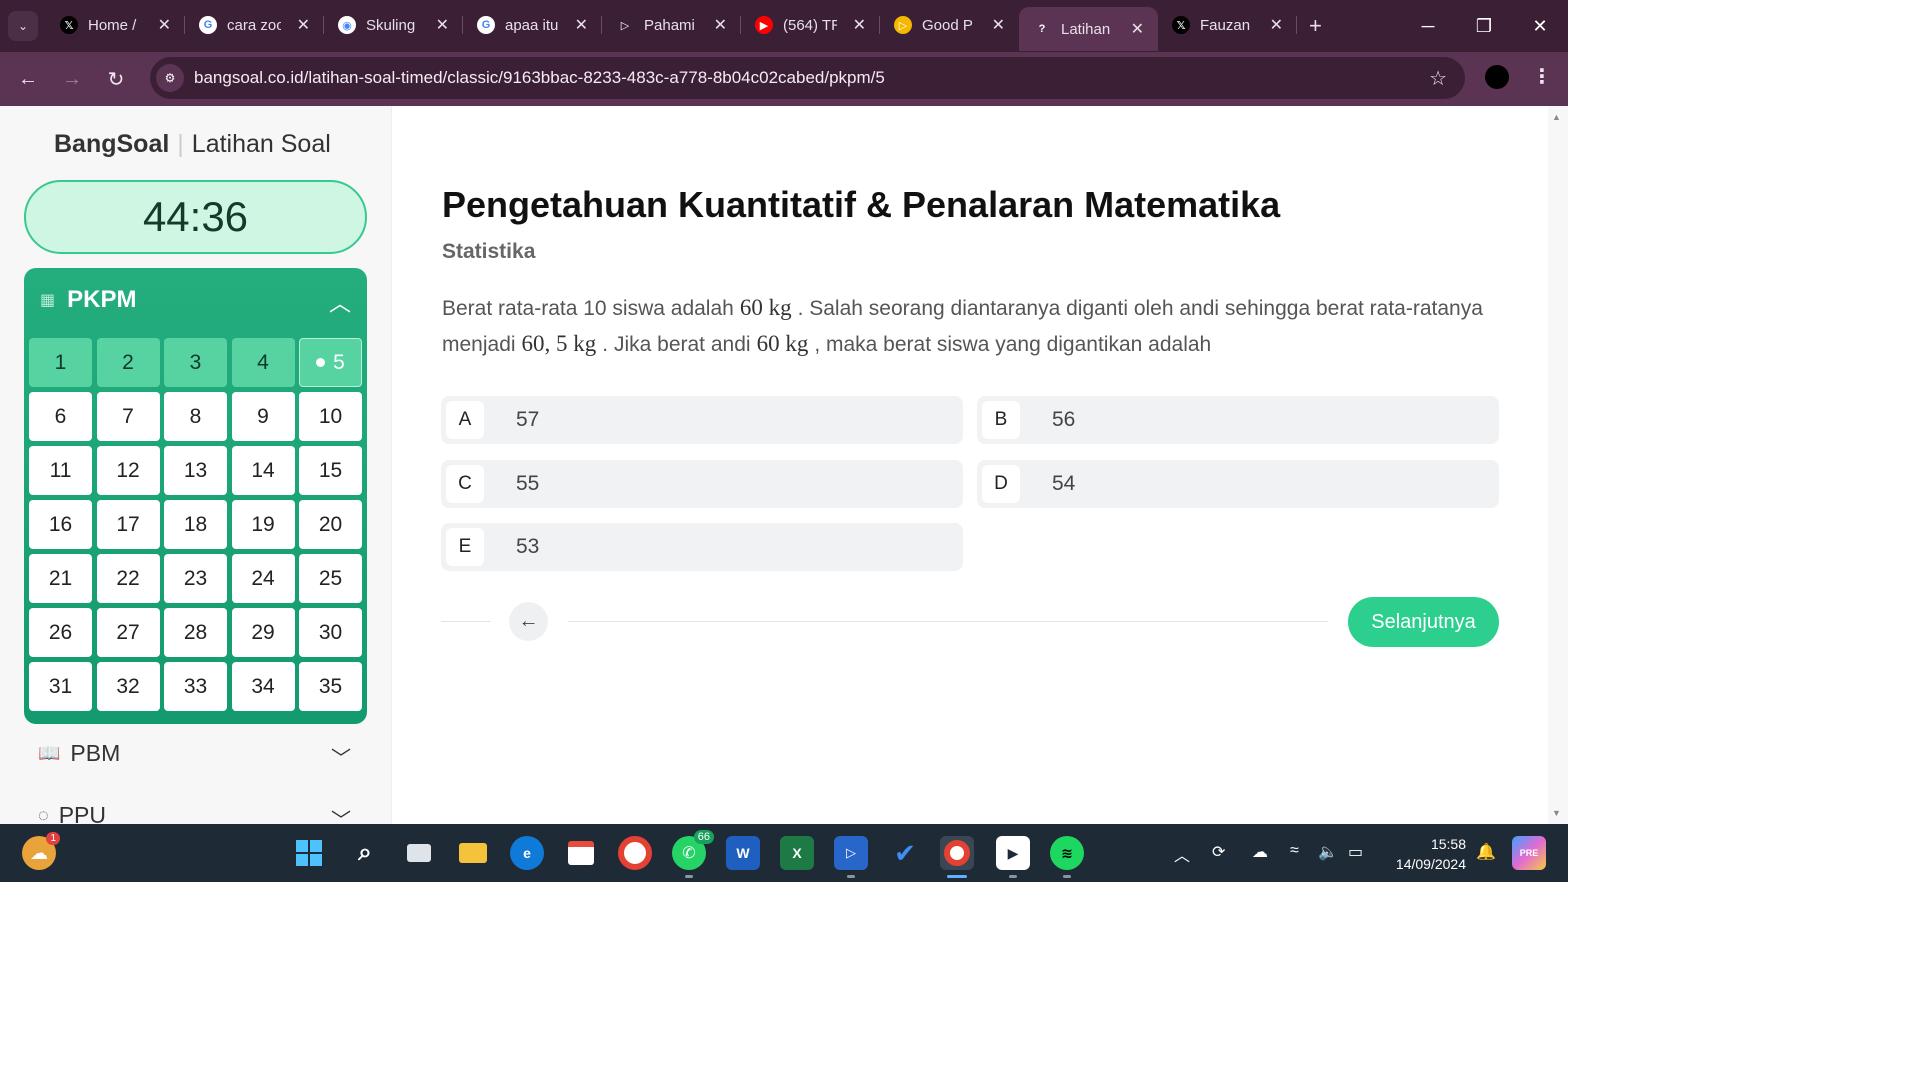 The width and height of the screenshot is (1920, 1080). Describe the element at coordinates (128, 524) in the screenshot. I see `question-number-button: 17` at that location.